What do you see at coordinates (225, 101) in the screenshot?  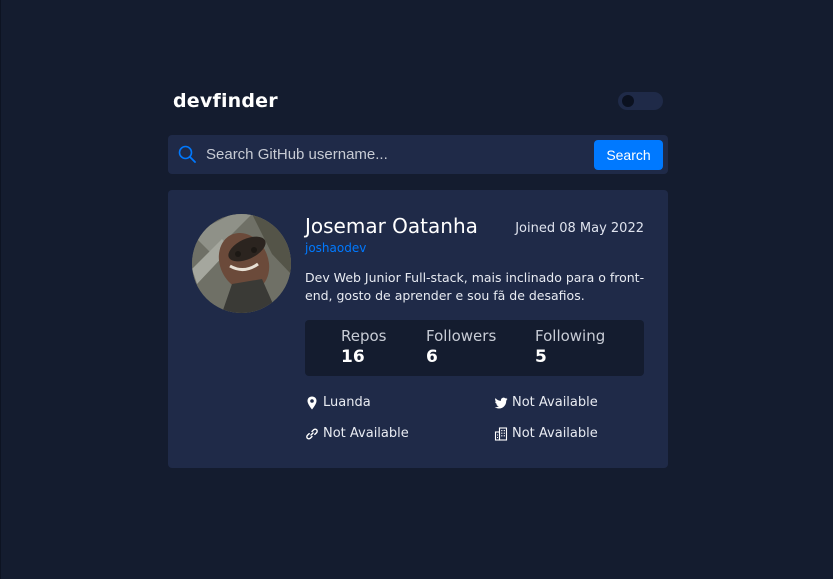 I see `app-logo: devfinder` at bounding box center [225, 101].